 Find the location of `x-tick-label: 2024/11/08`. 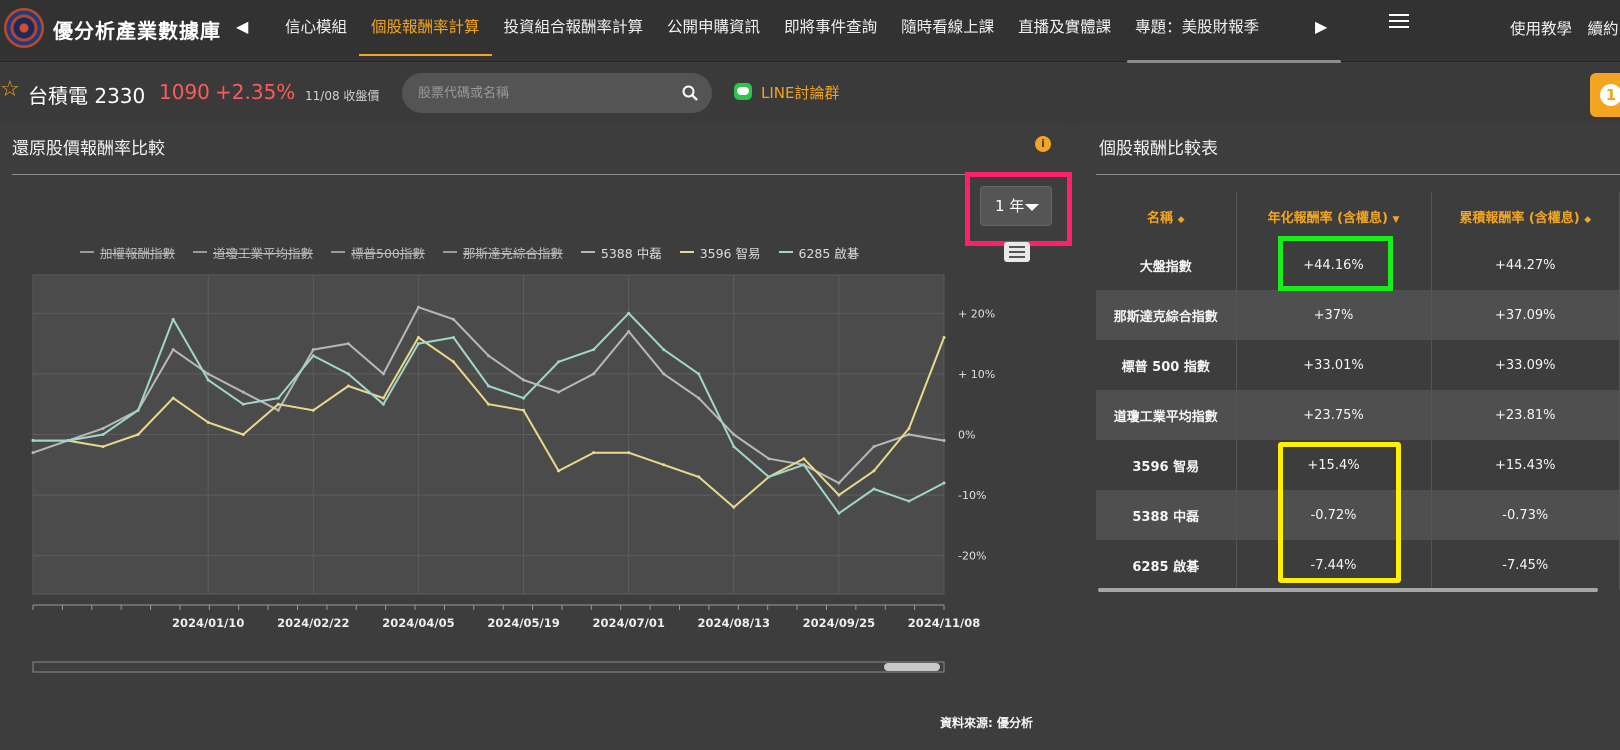

x-tick-label: 2024/11/08 is located at coordinates (944, 623).